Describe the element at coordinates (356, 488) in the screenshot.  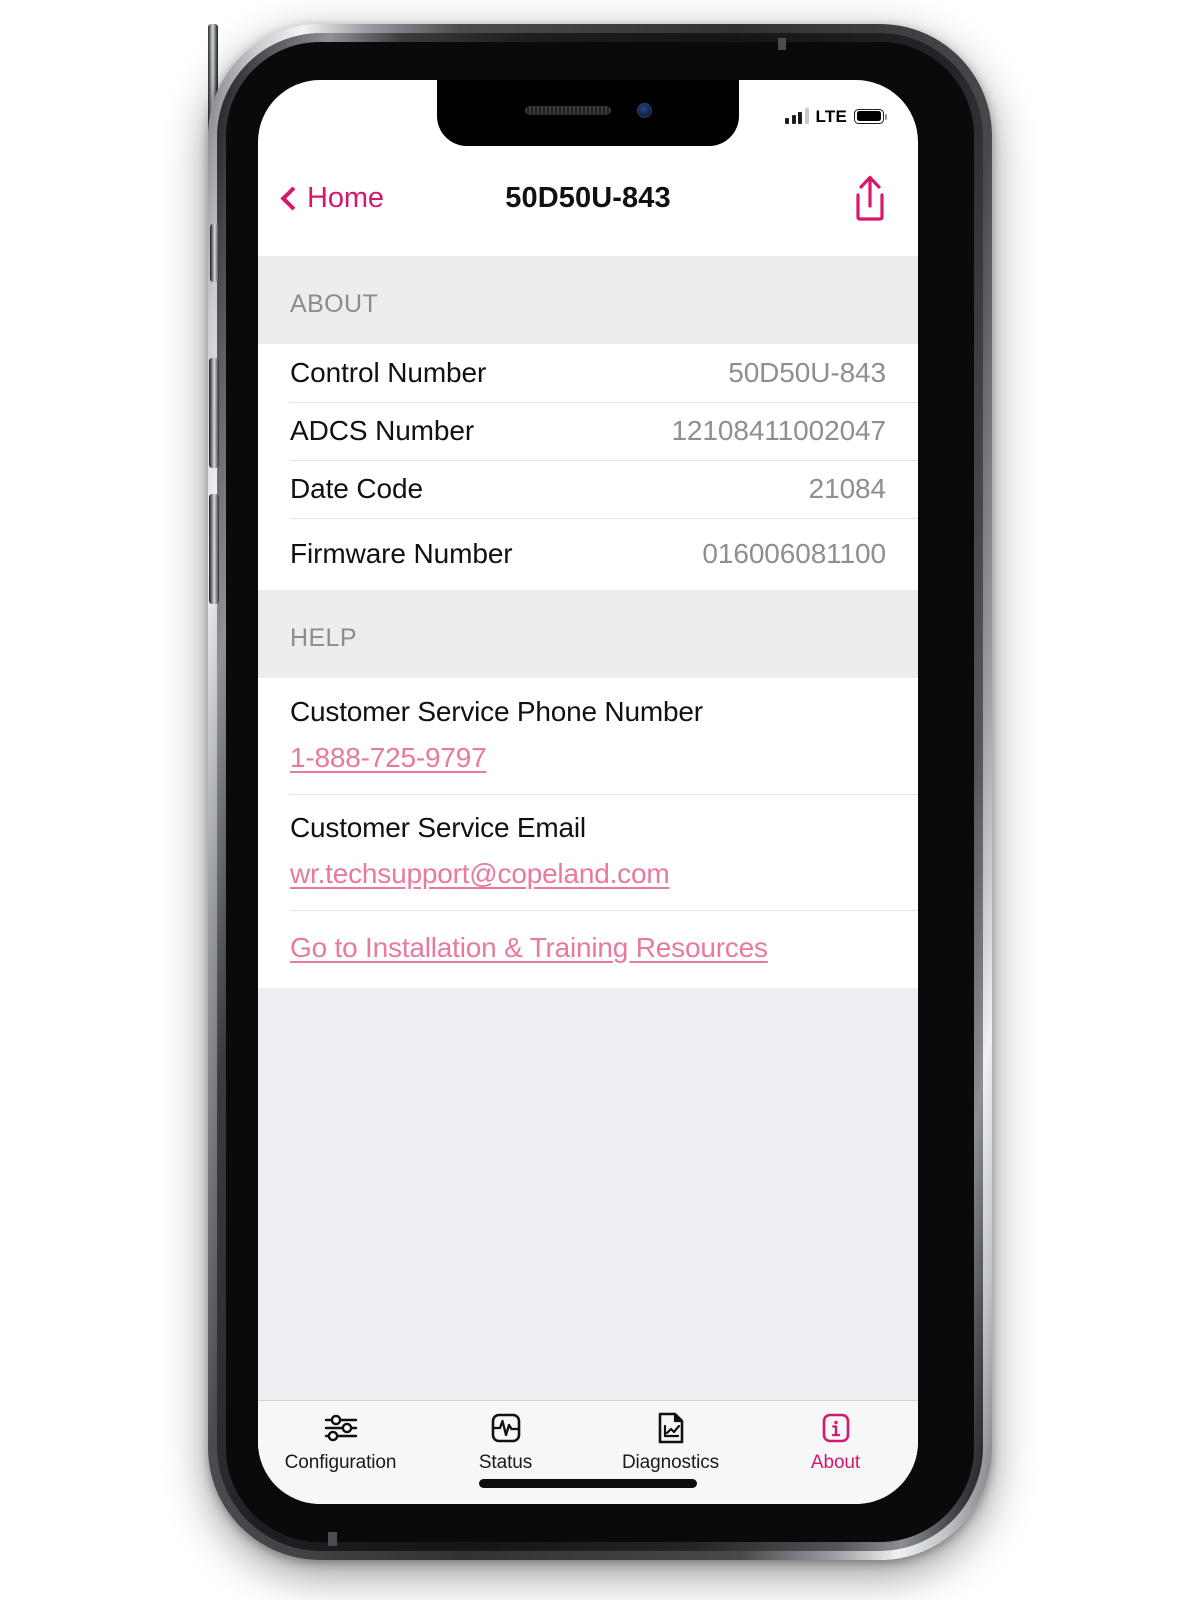
I see `row-label: Date Code` at that location.